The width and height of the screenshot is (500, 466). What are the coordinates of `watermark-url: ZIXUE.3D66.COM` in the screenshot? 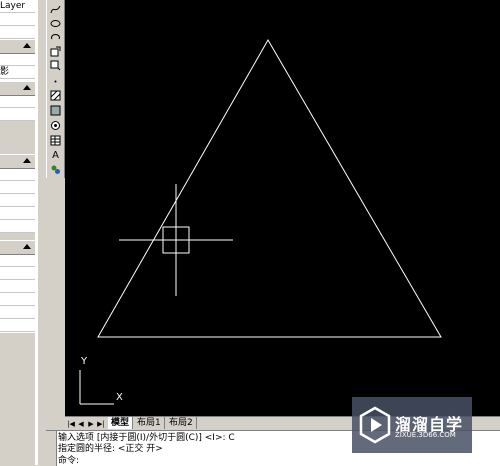 It's located at (425, 435).